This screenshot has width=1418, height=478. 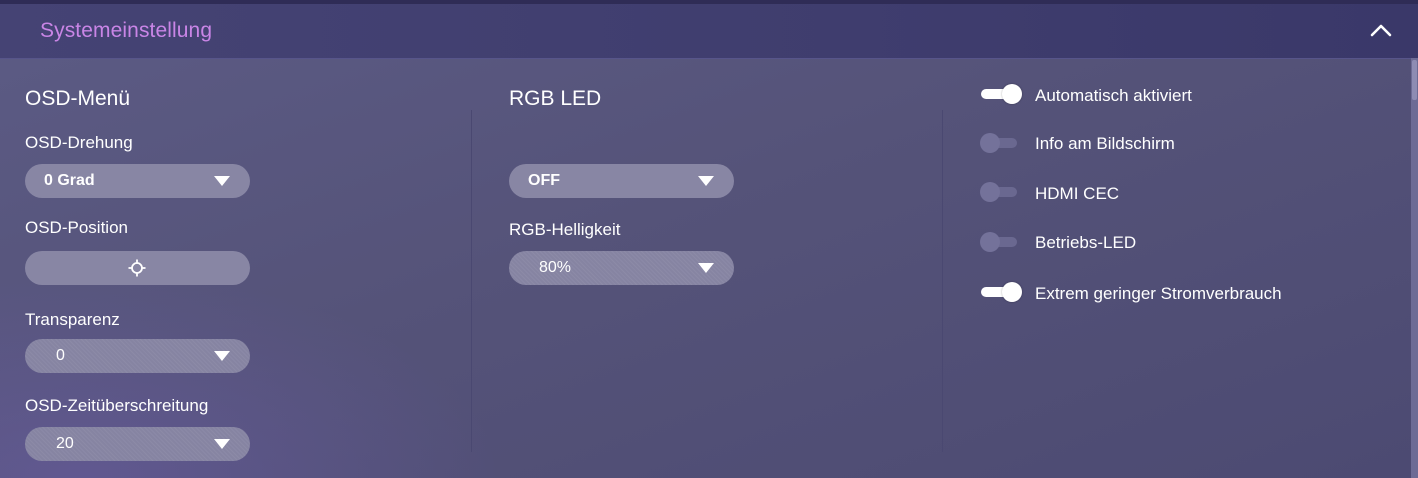 What do you see at coordinates (69, 180) in the screenshot?
I see `osd-rotation-value: 0 Grad` at bounding box center [69, 180].